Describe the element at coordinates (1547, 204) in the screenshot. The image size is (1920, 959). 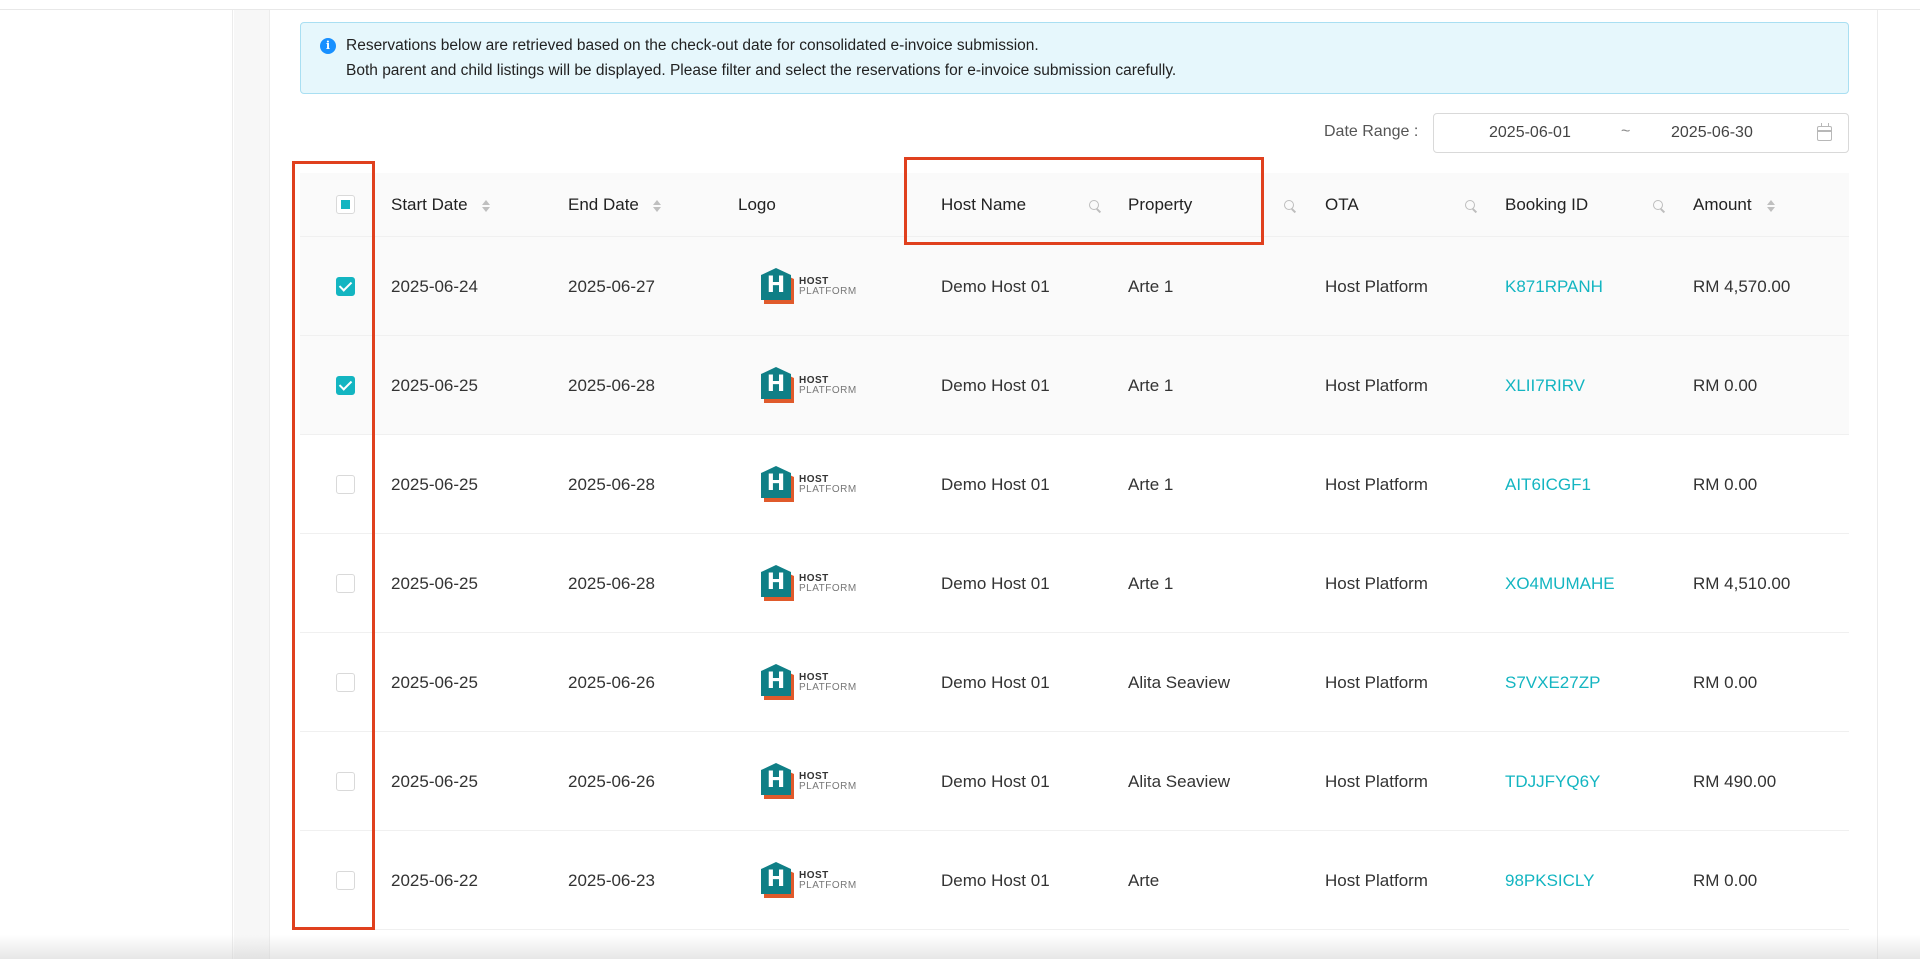
I see `column-booking-id: Booking ID` at that location.